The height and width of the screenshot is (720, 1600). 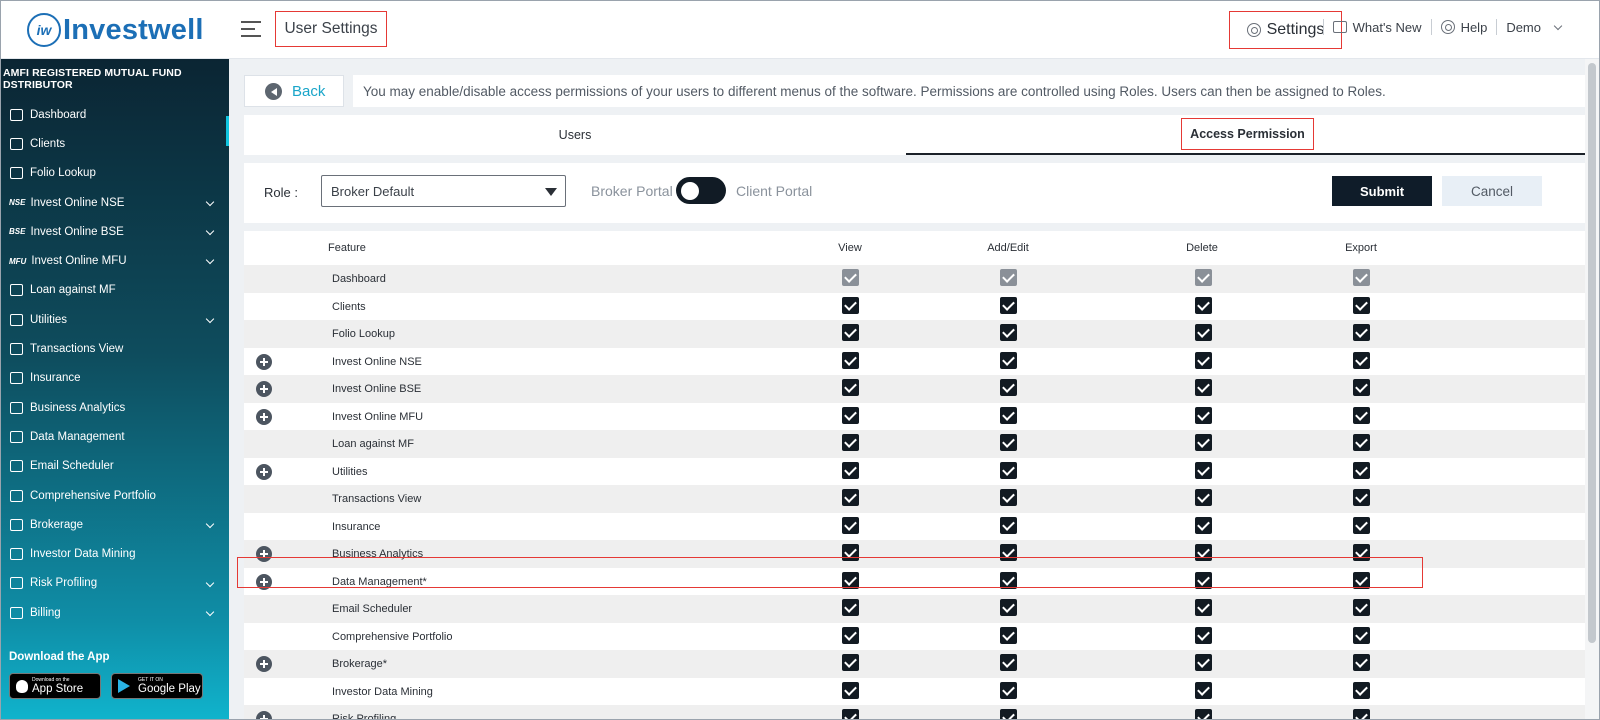 I want to click on sidebar-item: Insurance, so click(x=115, y=378).